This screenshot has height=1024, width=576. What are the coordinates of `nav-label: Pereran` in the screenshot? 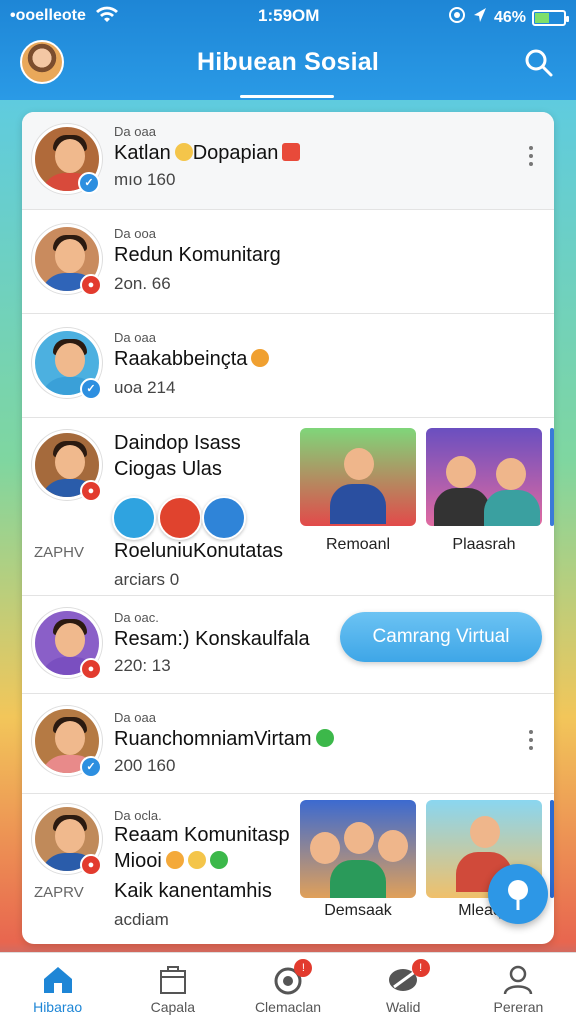 It's located at (518, 1007).